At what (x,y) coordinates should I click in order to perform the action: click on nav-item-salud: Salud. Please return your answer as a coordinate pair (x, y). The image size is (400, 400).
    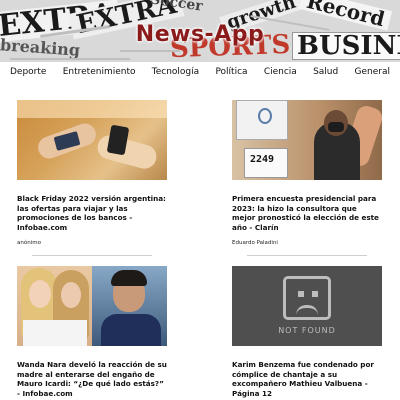
    Looking at the image, I should click on (325, 72).